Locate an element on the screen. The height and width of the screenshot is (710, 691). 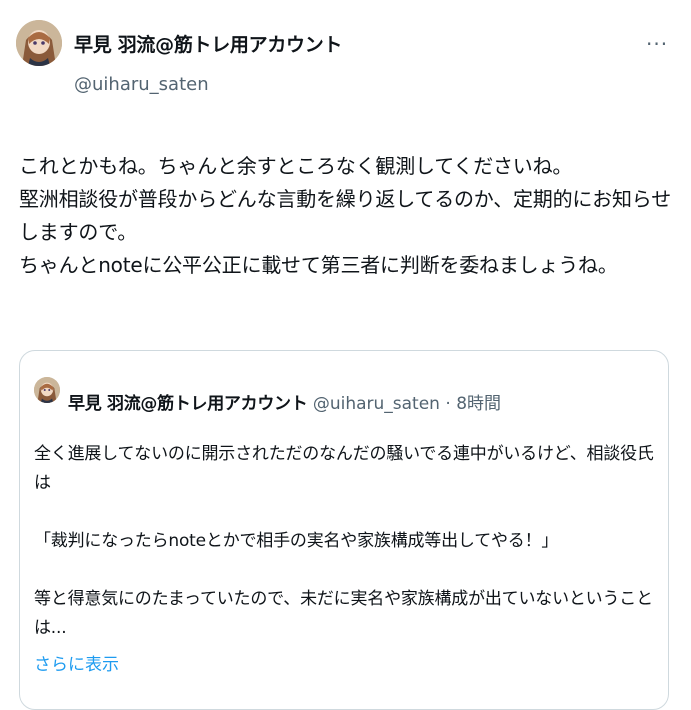
author-name: 早見 羽流@筋トレ用アカウント is located at coordinates (208, 43).